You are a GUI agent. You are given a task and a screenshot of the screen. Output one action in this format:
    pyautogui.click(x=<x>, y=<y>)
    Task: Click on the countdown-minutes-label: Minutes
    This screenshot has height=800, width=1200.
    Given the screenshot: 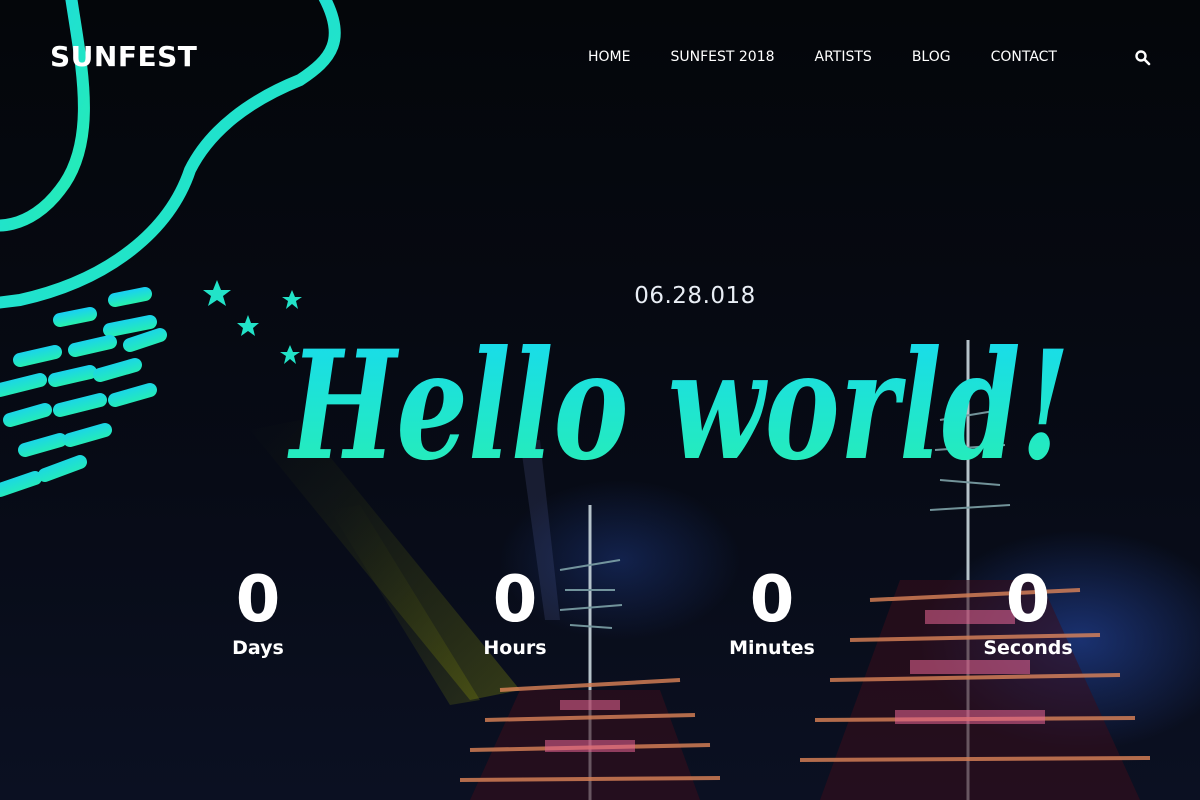 What is the action you would take?
    pyautogui.click(x=772, y=648)
    